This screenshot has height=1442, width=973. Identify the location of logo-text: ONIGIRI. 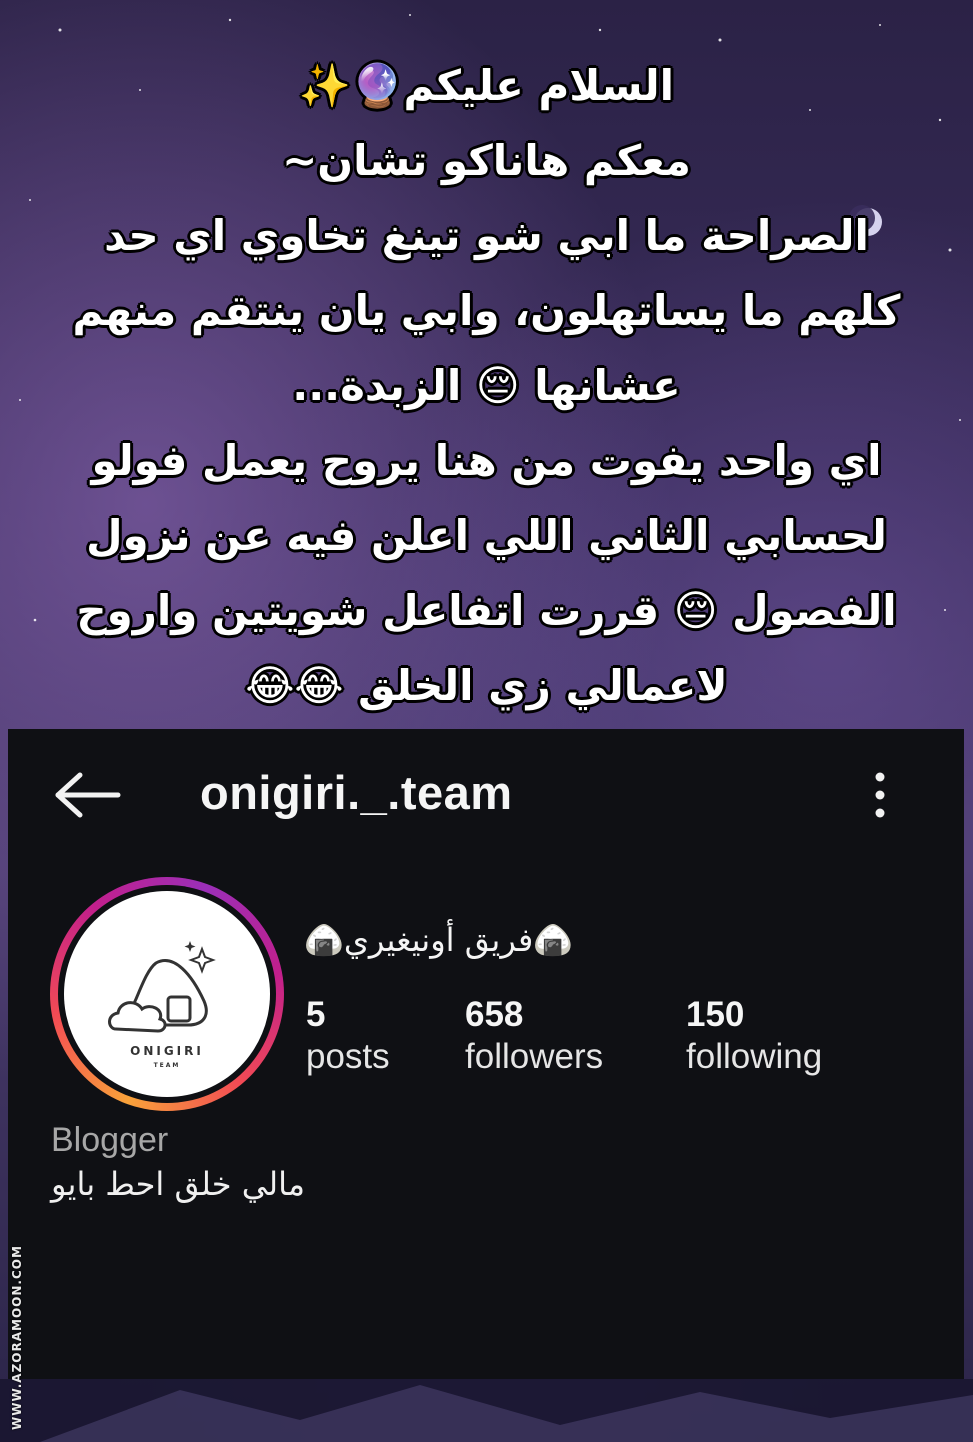
(167, 1051).